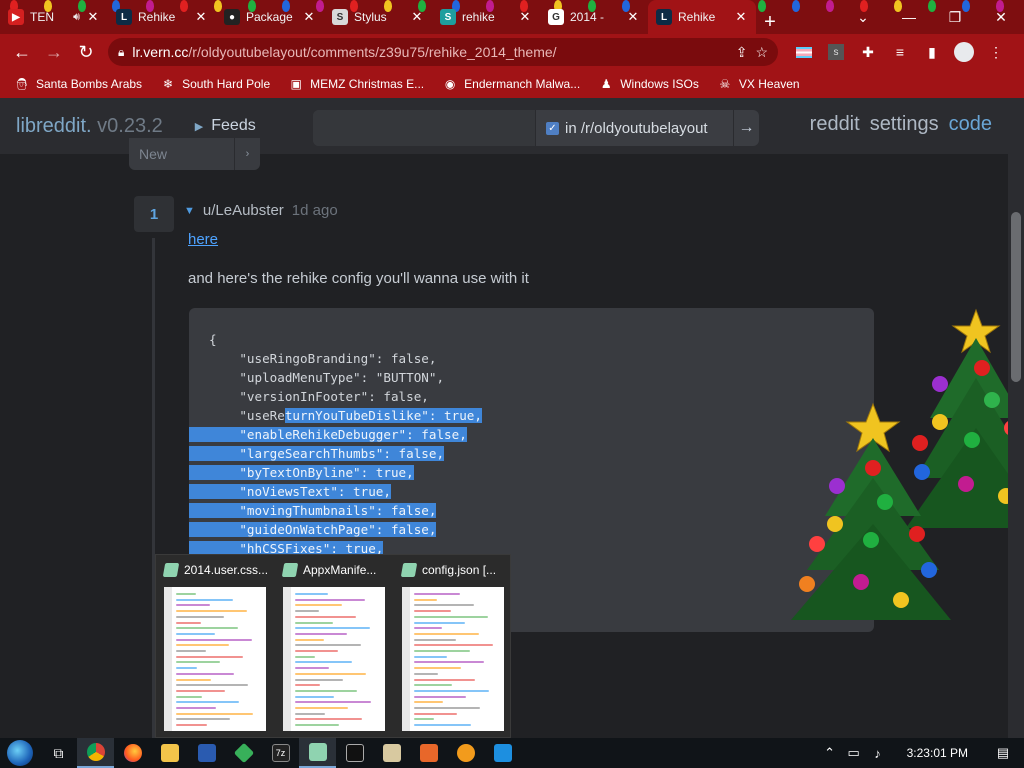  What do you see at coordinates (648, 84) in the screenshot?
I see `bookmark-item: ♟ Windows ISOs` at bounding box center [648, 84].